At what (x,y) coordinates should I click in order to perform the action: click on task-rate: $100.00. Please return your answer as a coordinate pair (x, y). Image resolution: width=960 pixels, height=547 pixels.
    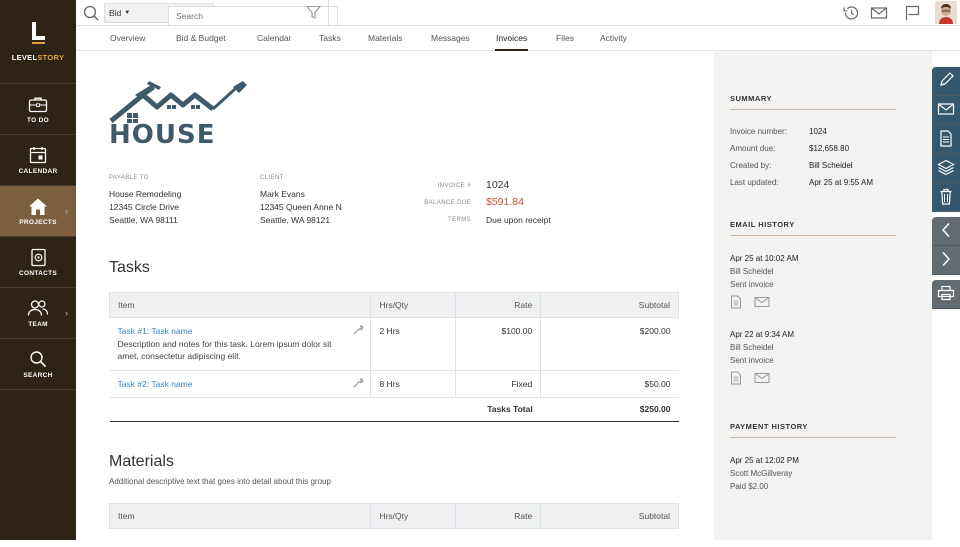
    Looking at the image, I should click on (498, 344).